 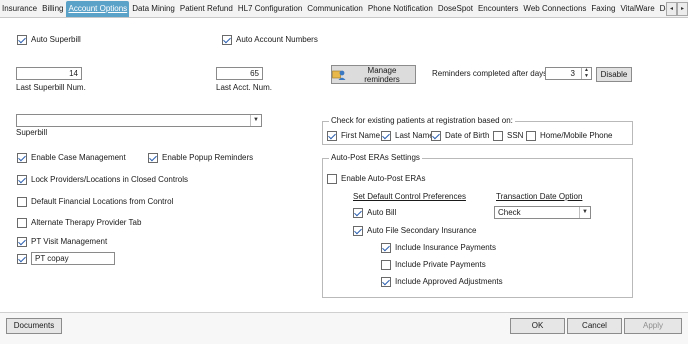 I want to click on last-superbill-num-input: 14, so click(x=49, y=73).